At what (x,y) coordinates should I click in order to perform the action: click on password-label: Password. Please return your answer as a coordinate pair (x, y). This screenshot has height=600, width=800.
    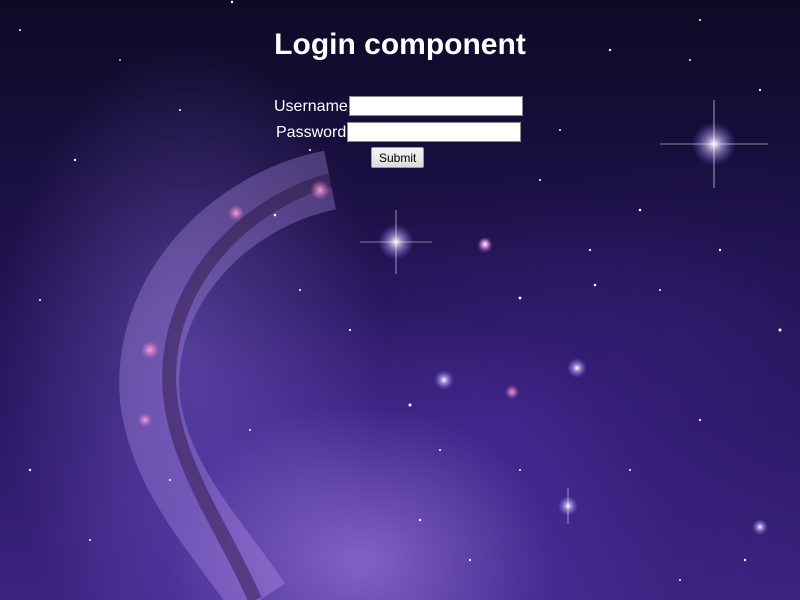
    Looking at the image, I should click on (311, 132).